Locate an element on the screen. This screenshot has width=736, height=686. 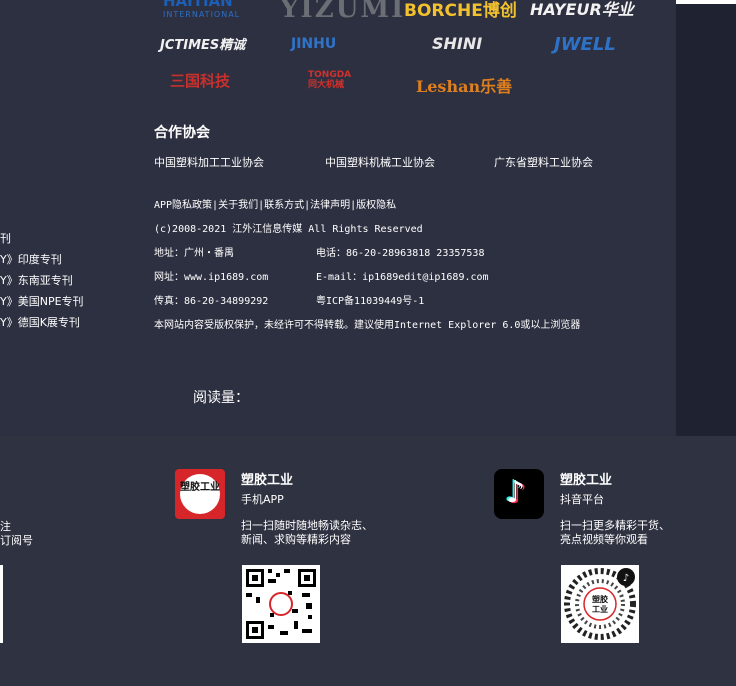
phone-text: 电话：86-20-28963818 23357538 is located at coordinates (400, 253).